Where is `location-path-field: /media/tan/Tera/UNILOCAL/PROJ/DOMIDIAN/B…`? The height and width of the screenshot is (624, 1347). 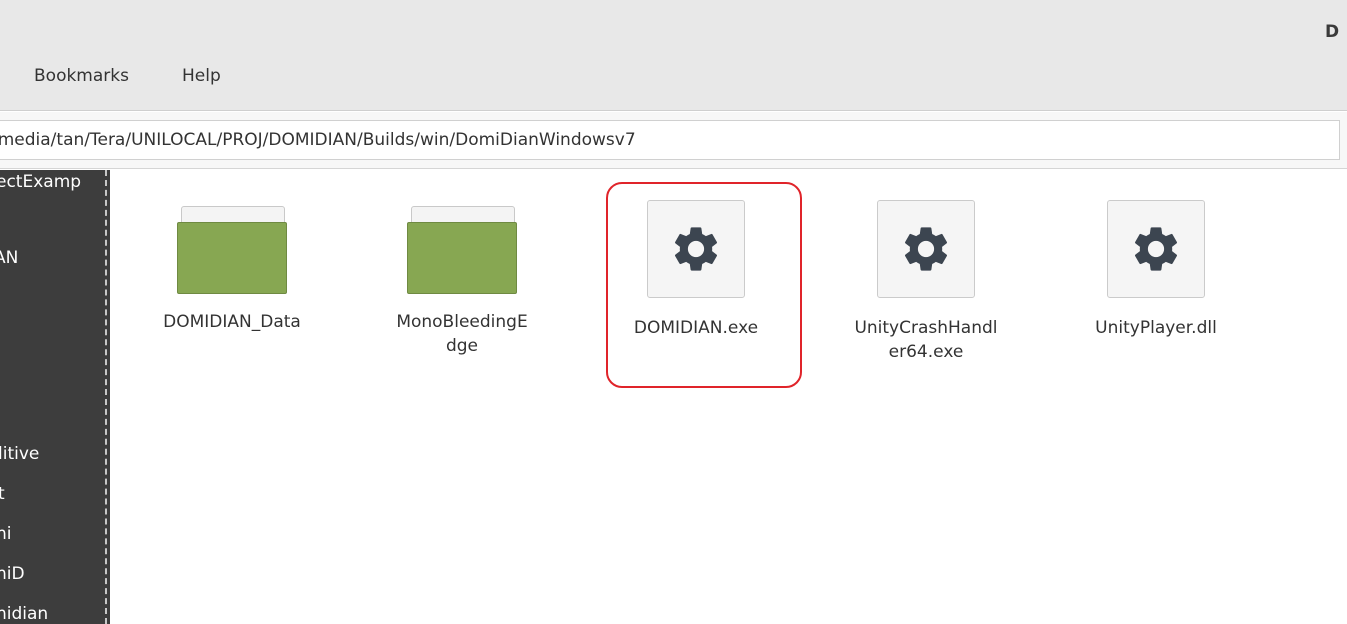
location-path-field: /media/tan/Tera/UNILOCAL/PROJ/DOMIDIAN/B… is located at coordinates (670, 140).